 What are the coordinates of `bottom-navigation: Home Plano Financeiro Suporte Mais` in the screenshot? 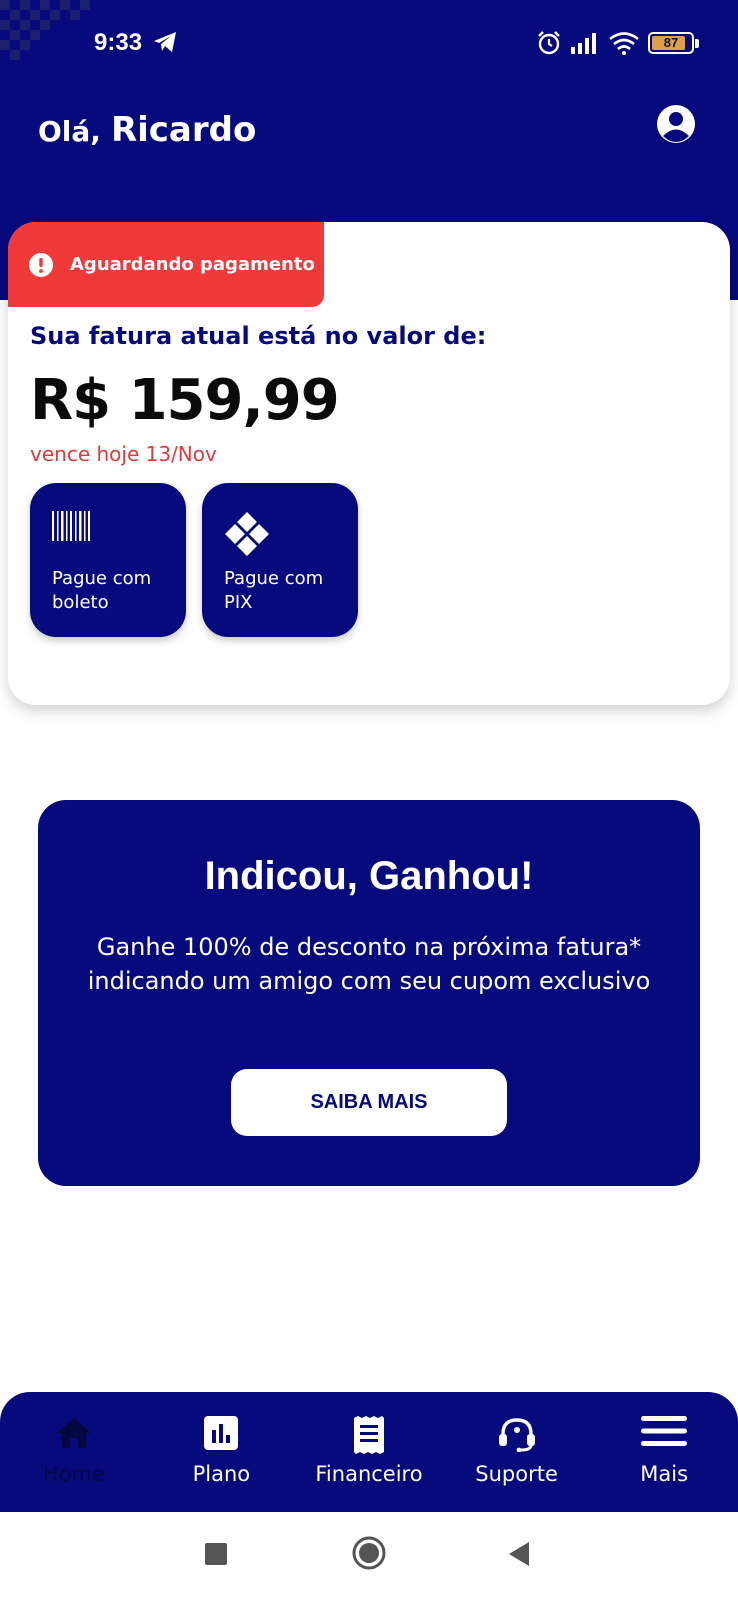 It's located at (369, 1452).